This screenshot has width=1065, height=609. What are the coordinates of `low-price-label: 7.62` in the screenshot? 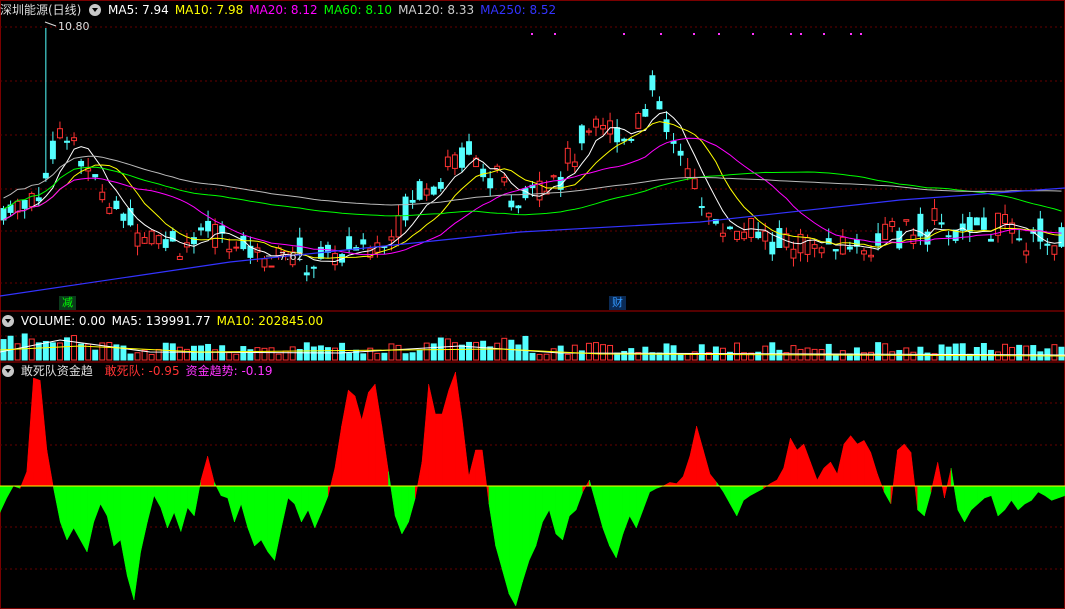 It's located at (291, 256).